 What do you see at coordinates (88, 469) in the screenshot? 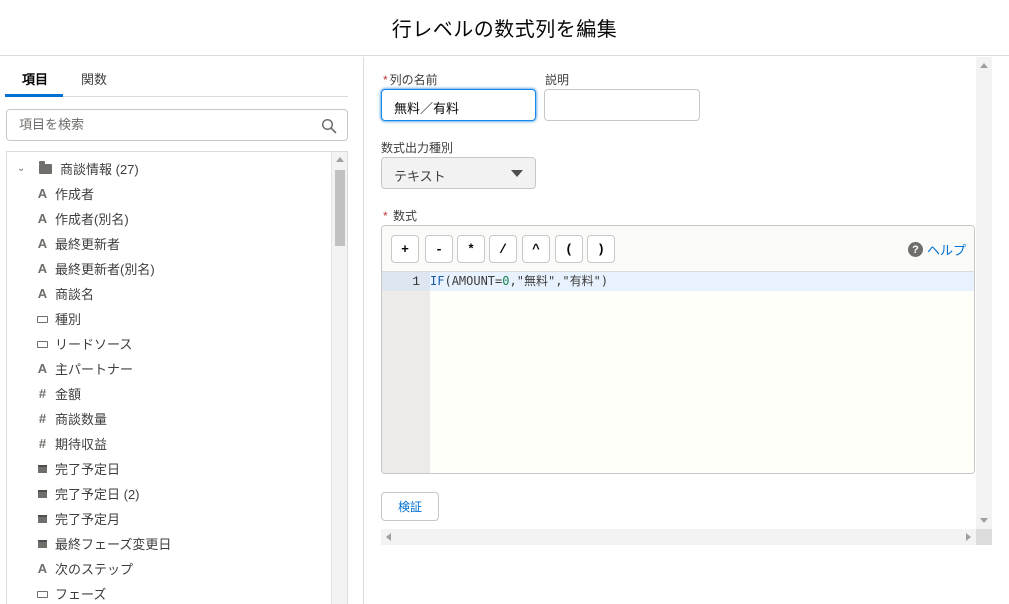
I see `tree-field-label: 完了予定日` at bounding box center [88, 469].